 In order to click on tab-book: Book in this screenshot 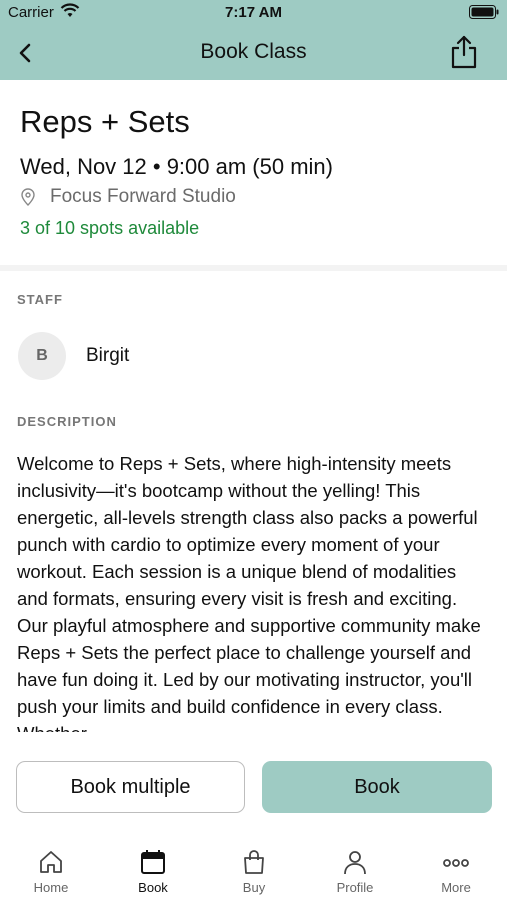, I will do `click(153, 867)`.